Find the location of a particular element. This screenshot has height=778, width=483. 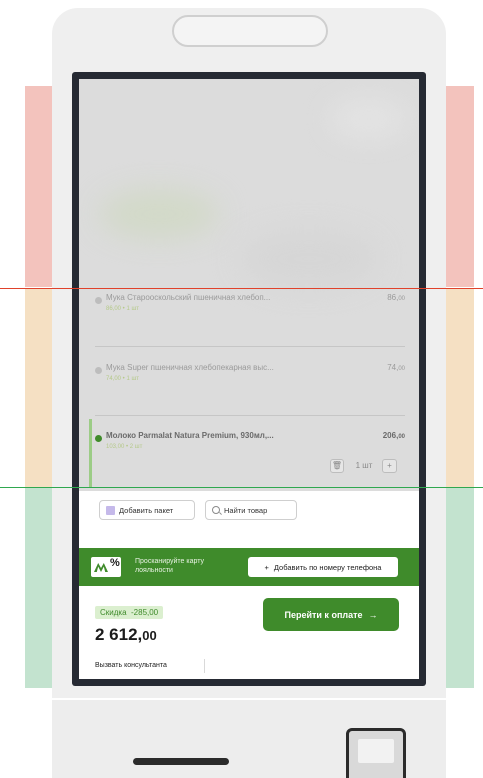

item-price: 74,00 is located at coordinates (396, 367).